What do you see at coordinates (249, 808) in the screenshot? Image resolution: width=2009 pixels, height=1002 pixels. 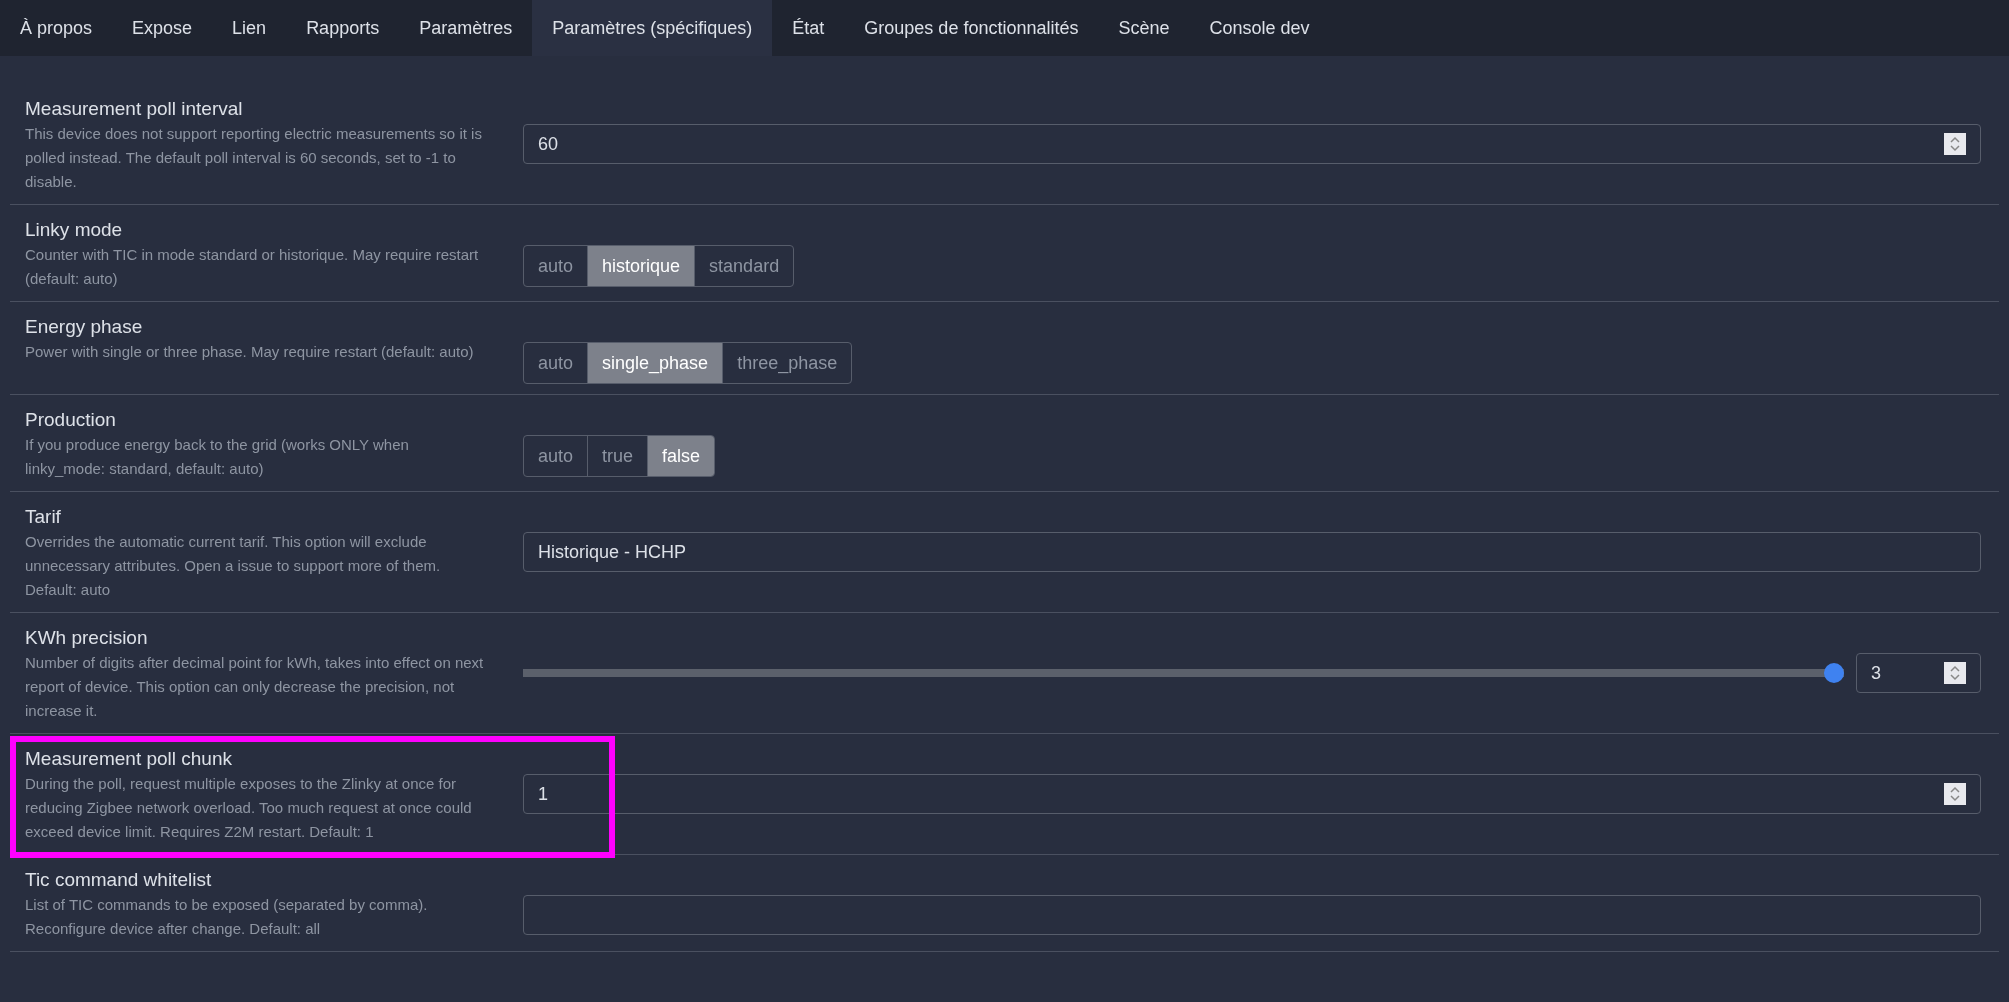 I see `setting-description: During the poll, request multiple exposes to the Zlinky at once for reducing Zigbee network overload. Too much request at once could exceed device limit. Requires Z2M restart. Default: 1` at bounding box center [249, 808].